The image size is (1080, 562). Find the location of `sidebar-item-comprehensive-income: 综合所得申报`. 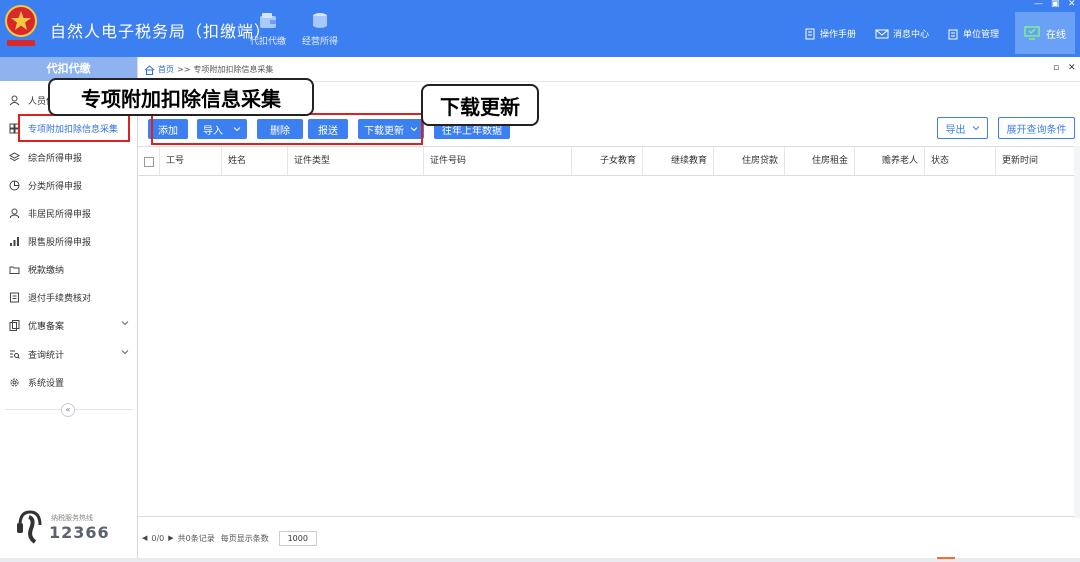

sidebar-item-comprehensive-income: 综合所得申报 is located at coordinates (68, 157).